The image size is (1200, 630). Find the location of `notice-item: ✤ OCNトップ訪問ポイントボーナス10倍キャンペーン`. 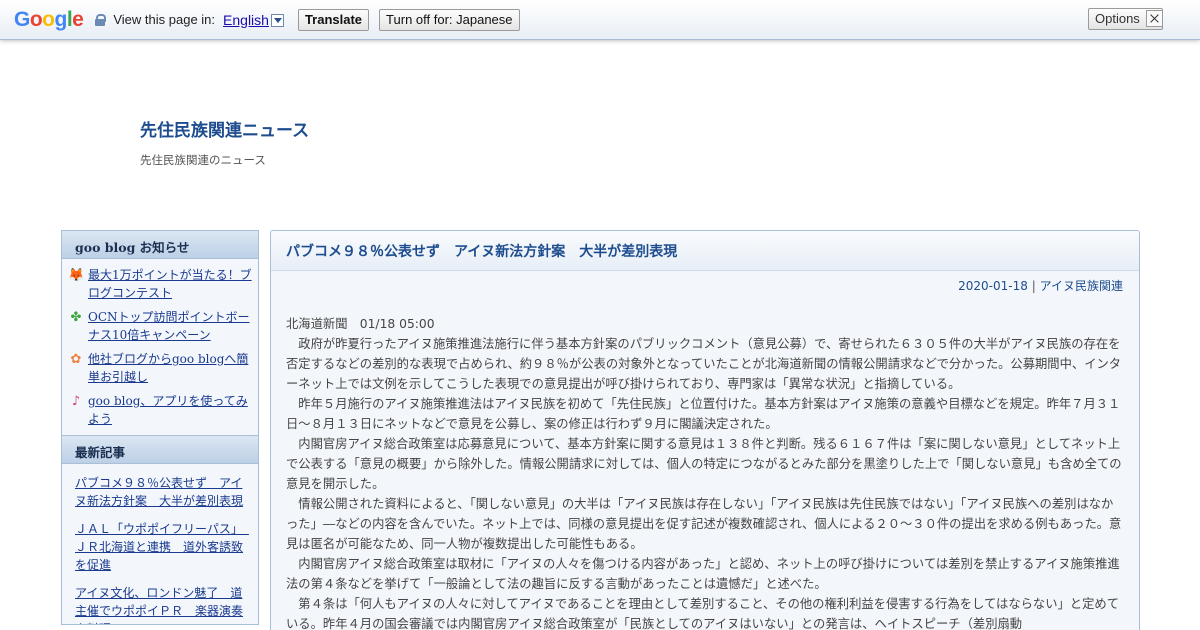

notice-item: ✤ OCNトップ訪問ポイントボーナス10倍キャンペーン is located at coordinates (160, 326).